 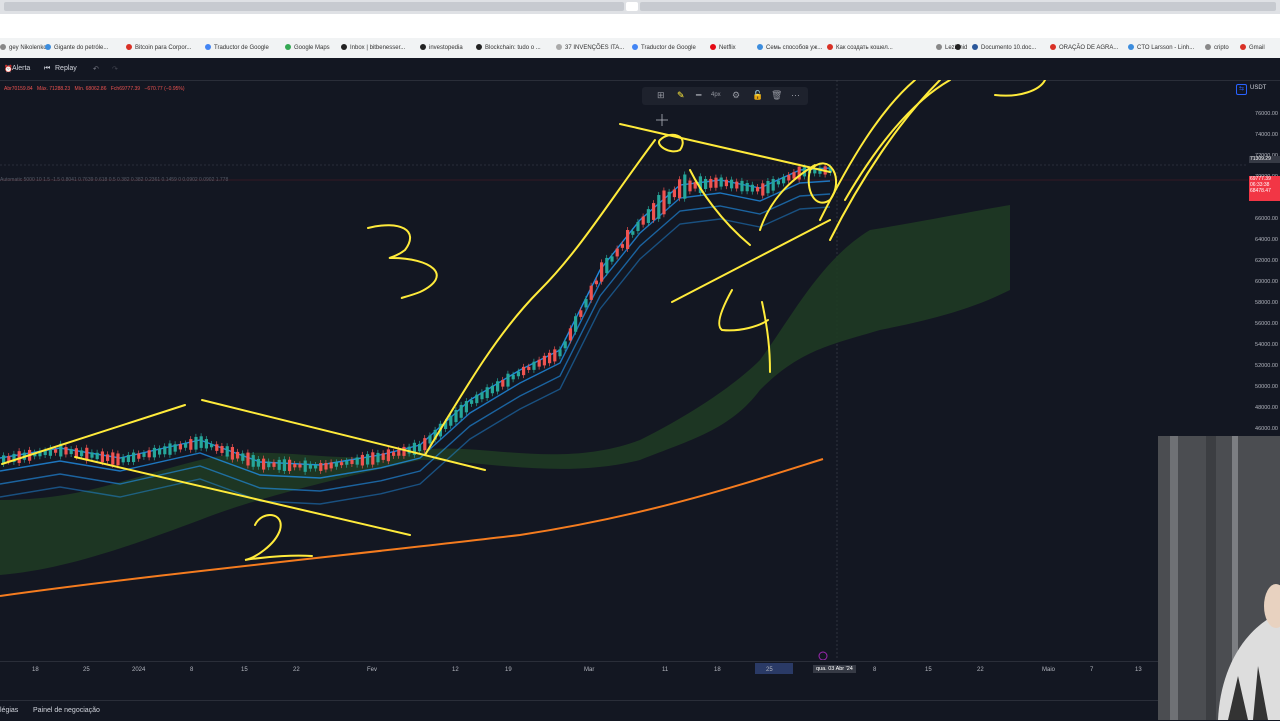 What do you see at coordinates (1257, 48) in the screenshot?
I see `bookmark-label: Gmail` at bounding box center [1257, 48].